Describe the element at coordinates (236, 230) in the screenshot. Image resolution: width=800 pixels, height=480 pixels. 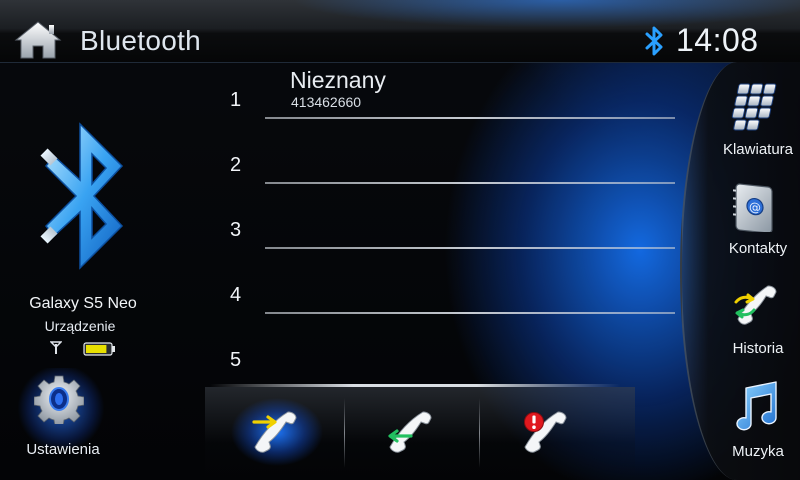
I see `slot-number: 3` at that location.